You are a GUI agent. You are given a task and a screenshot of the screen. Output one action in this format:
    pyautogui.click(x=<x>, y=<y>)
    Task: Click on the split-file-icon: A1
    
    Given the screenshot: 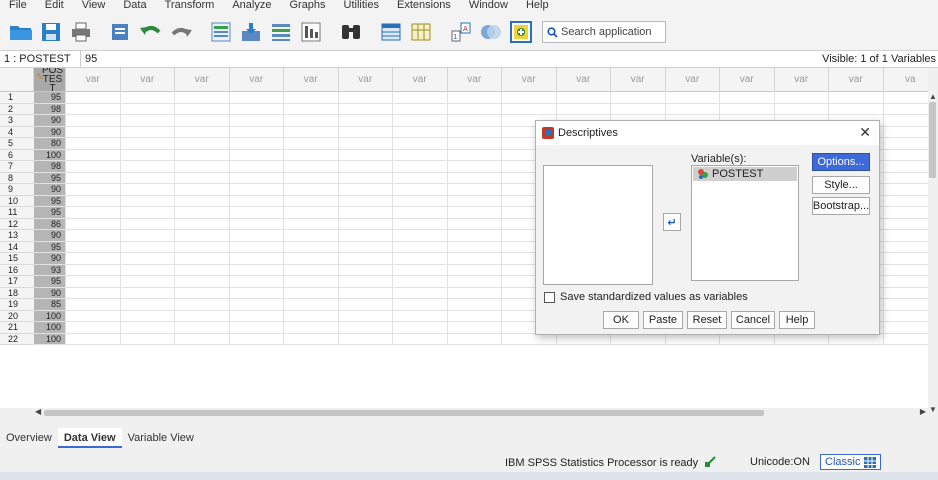 What is the action you would take?
    pyautogui.click(x=461, y=32)
    